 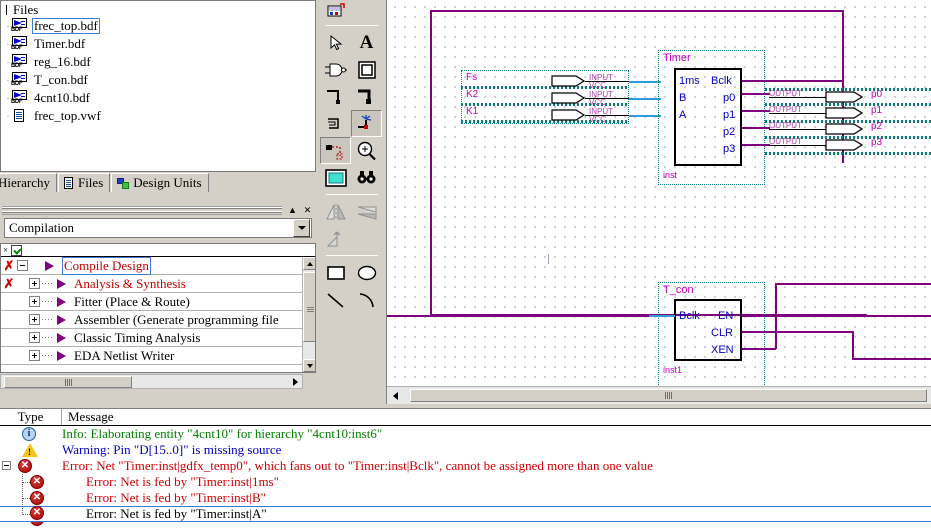 I want to click on pin-label-p2: p2, so click(x=877, y=126).